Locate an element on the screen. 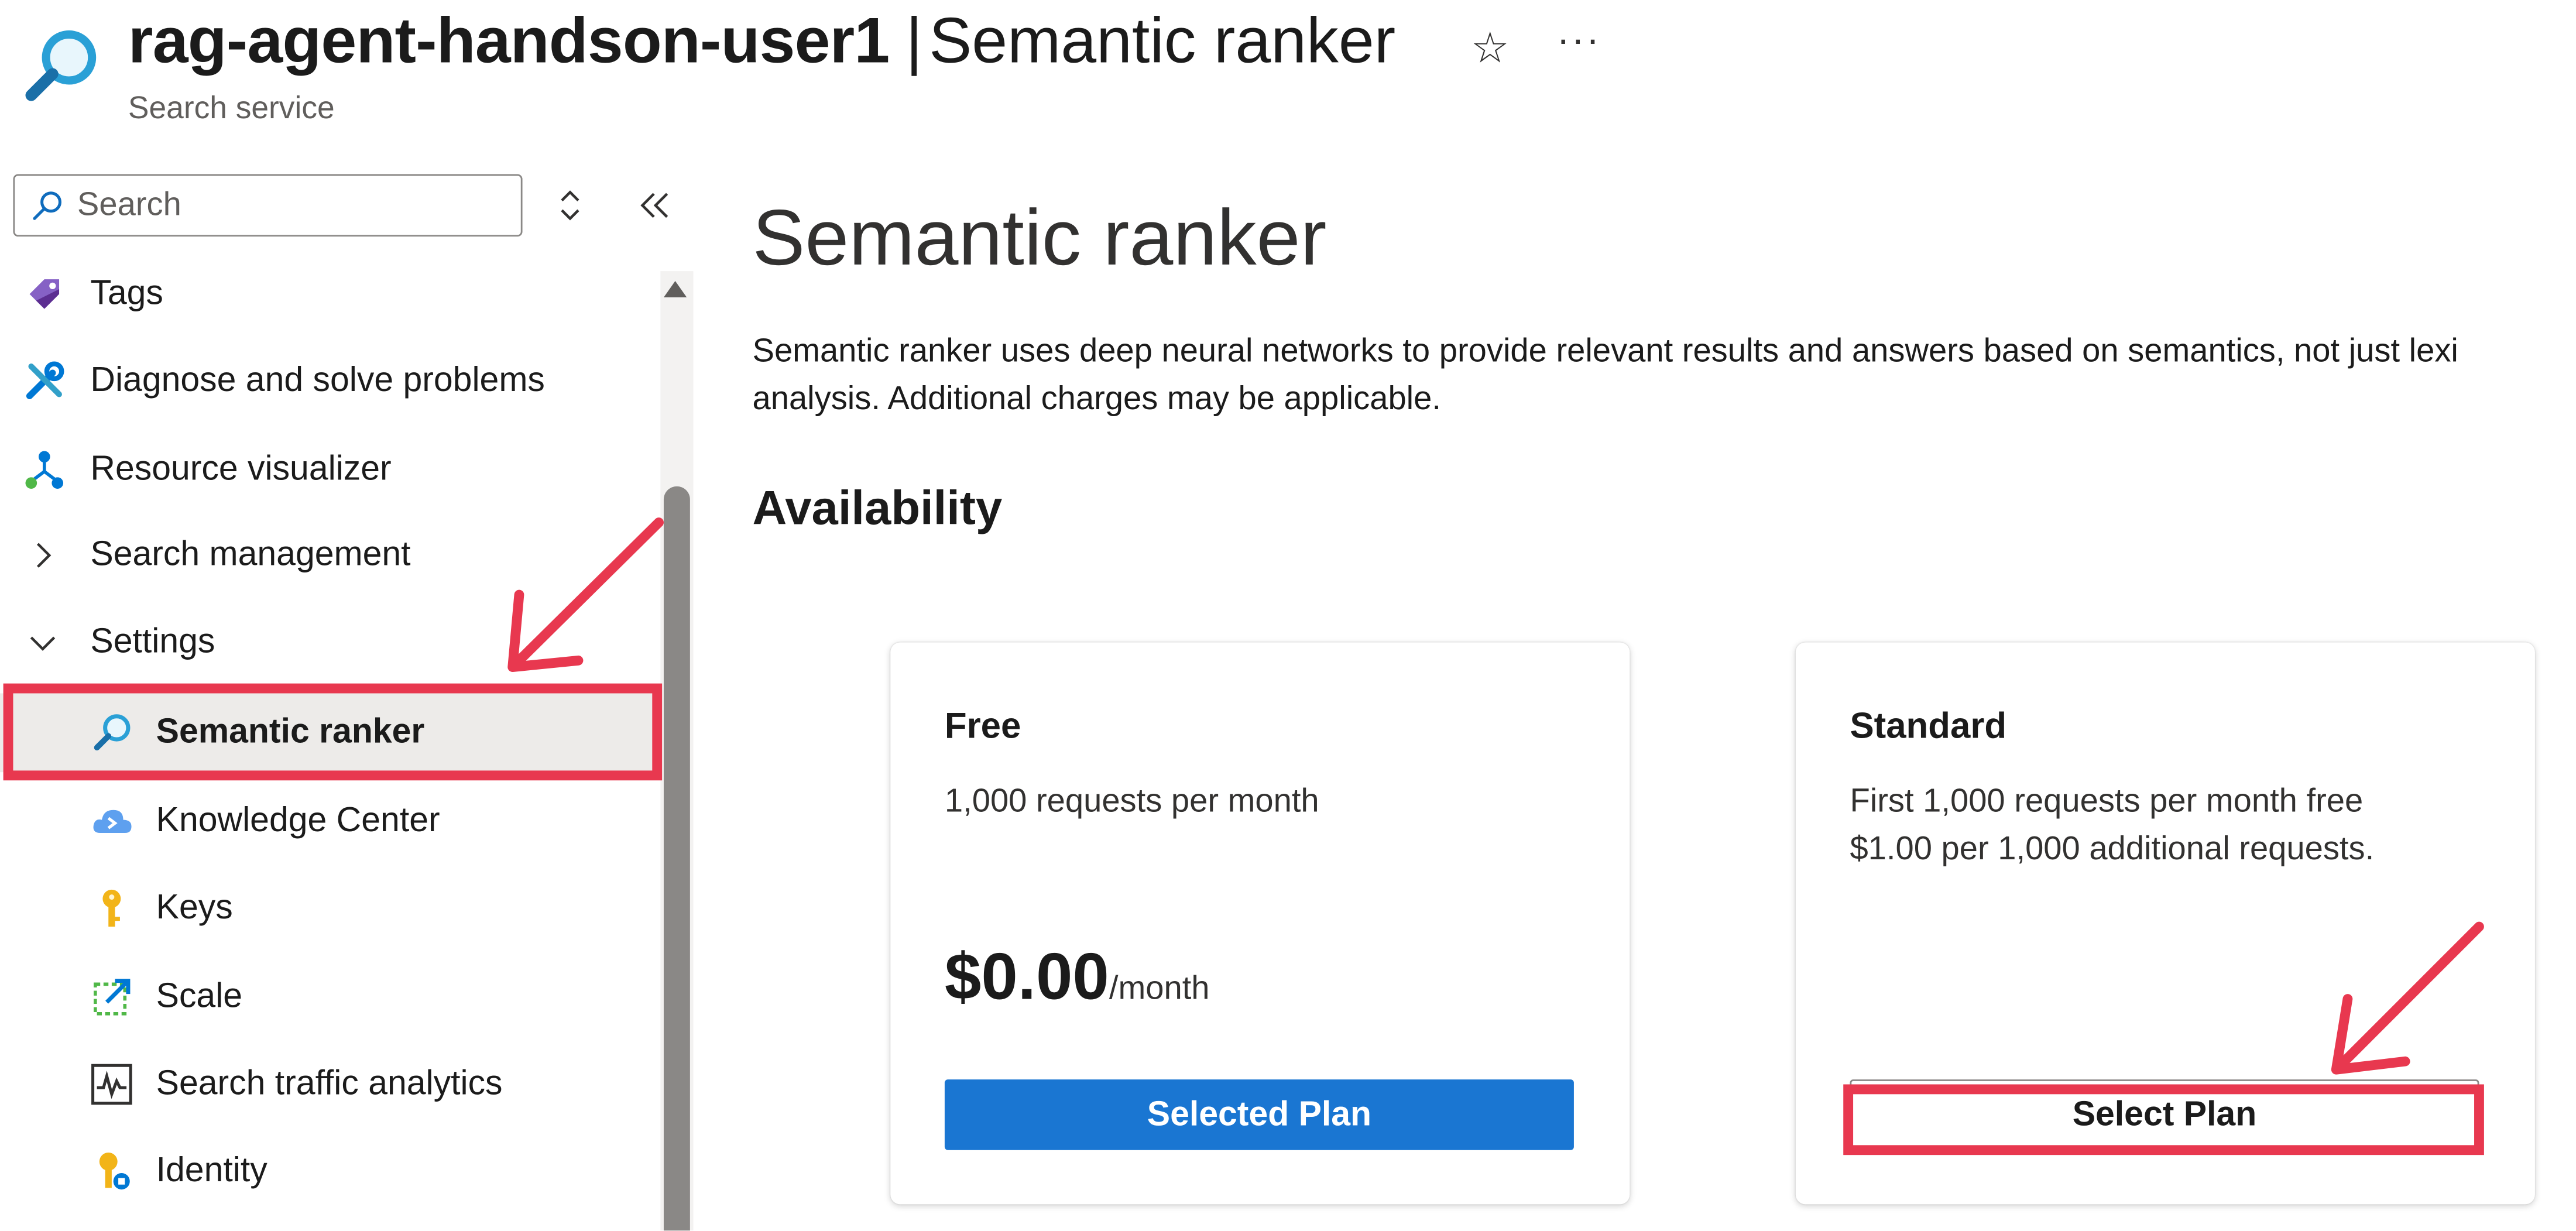 The width and height of the screenshot is (2576, 1231). favorite-star-icon: ☆ is located at coordinates (1490, 48).